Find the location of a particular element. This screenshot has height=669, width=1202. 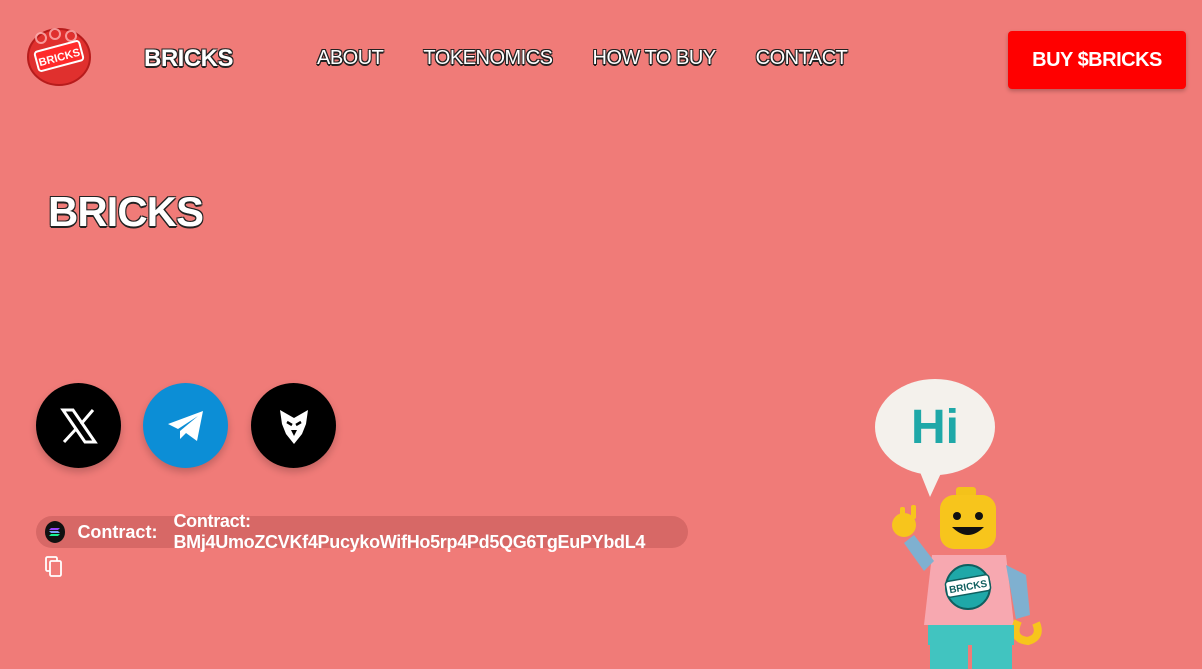

nav-tokenomics: TOKENOMICS is located at coordinates (488, 58).